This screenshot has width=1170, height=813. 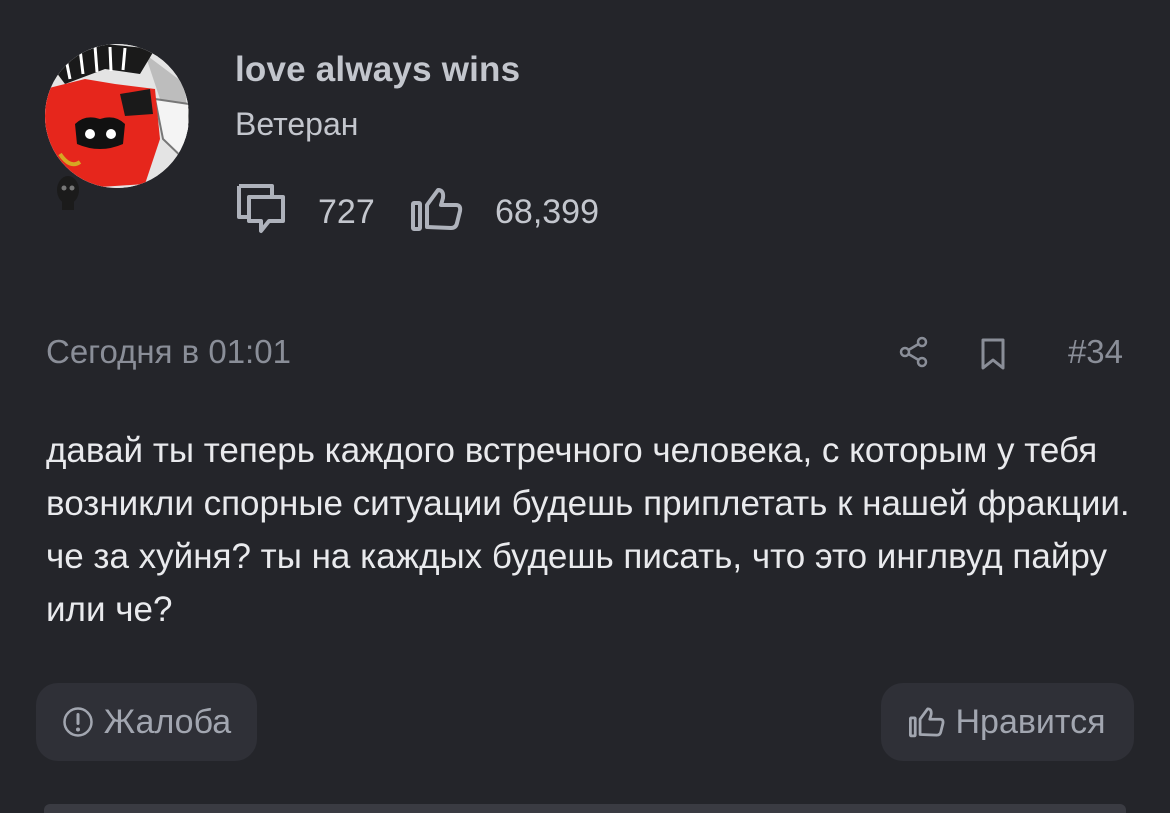 I want to click on bookmark-icon, so click(x=993, y=354).